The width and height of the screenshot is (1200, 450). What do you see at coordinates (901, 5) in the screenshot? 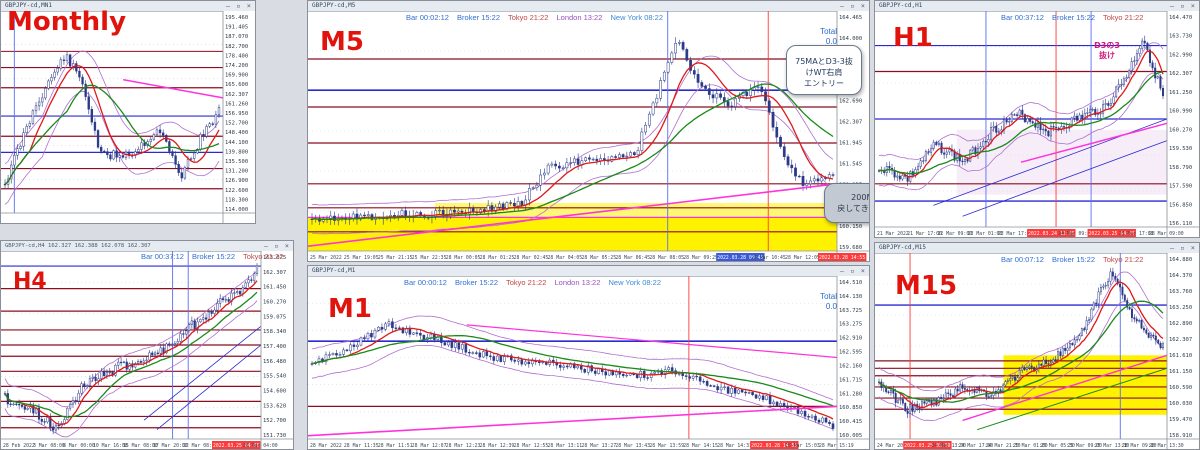
I see `h1-window-title: GBPJPY-cd,H1` at bounding box center [901, 5].